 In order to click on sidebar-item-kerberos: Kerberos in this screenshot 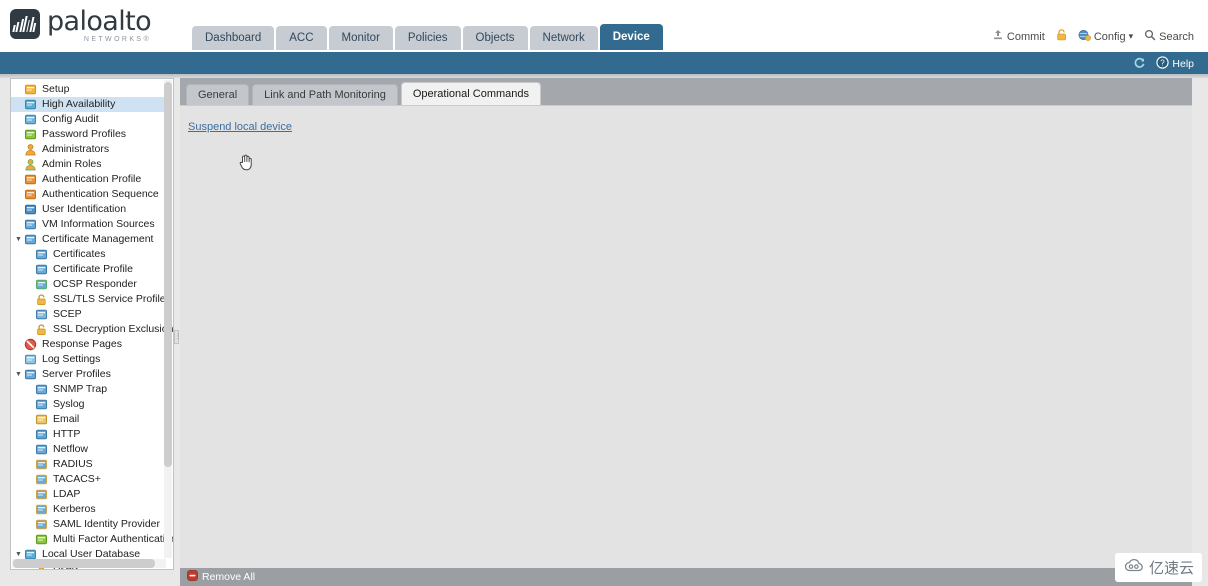, I will do `click(90, 509)`.